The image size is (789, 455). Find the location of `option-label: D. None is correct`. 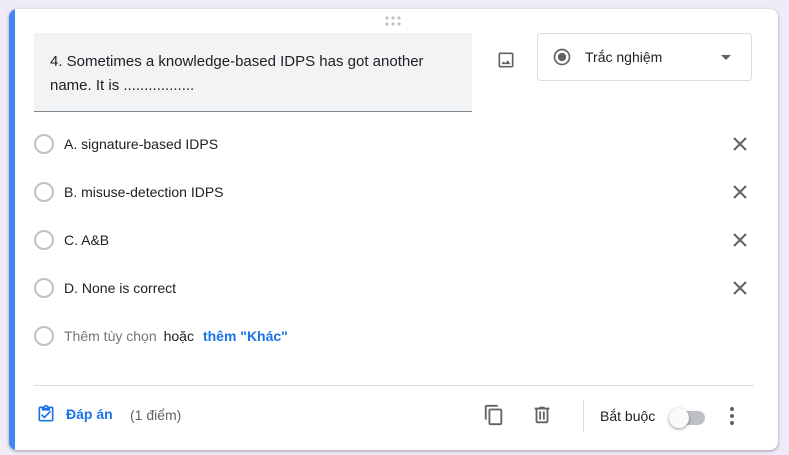

option-label: D. None is correct is located at coordinates (120, 288).